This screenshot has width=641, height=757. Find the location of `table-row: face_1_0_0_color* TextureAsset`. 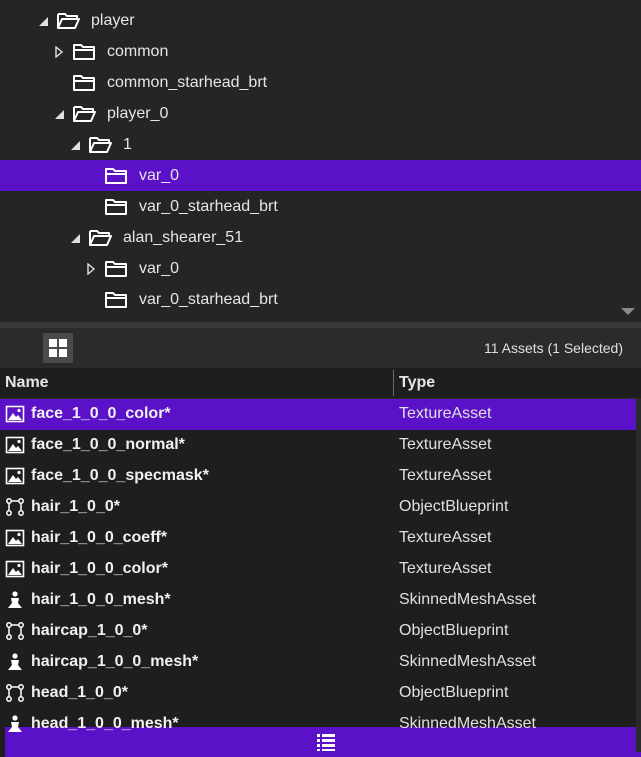

table-row: face_1_0_0_color* TextureAsset is located at coordinates (318, 414).